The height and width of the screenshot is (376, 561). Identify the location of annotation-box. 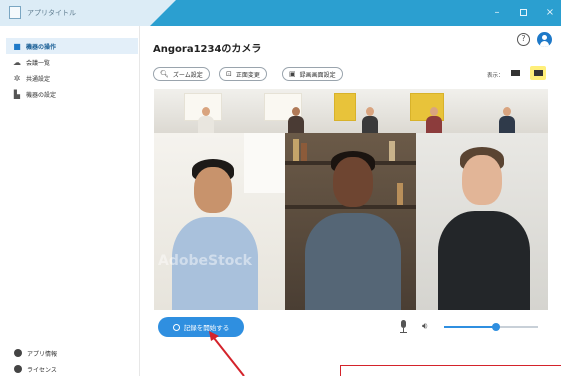
(450, 370).